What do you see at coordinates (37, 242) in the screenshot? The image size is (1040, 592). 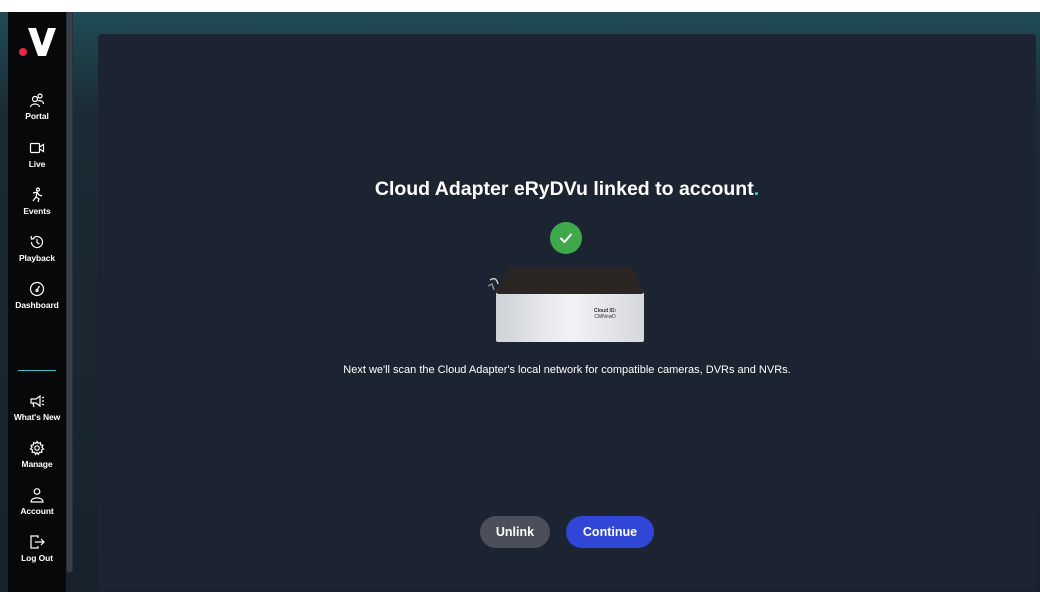 I see `history-icon` at bounding box center [37, 242].